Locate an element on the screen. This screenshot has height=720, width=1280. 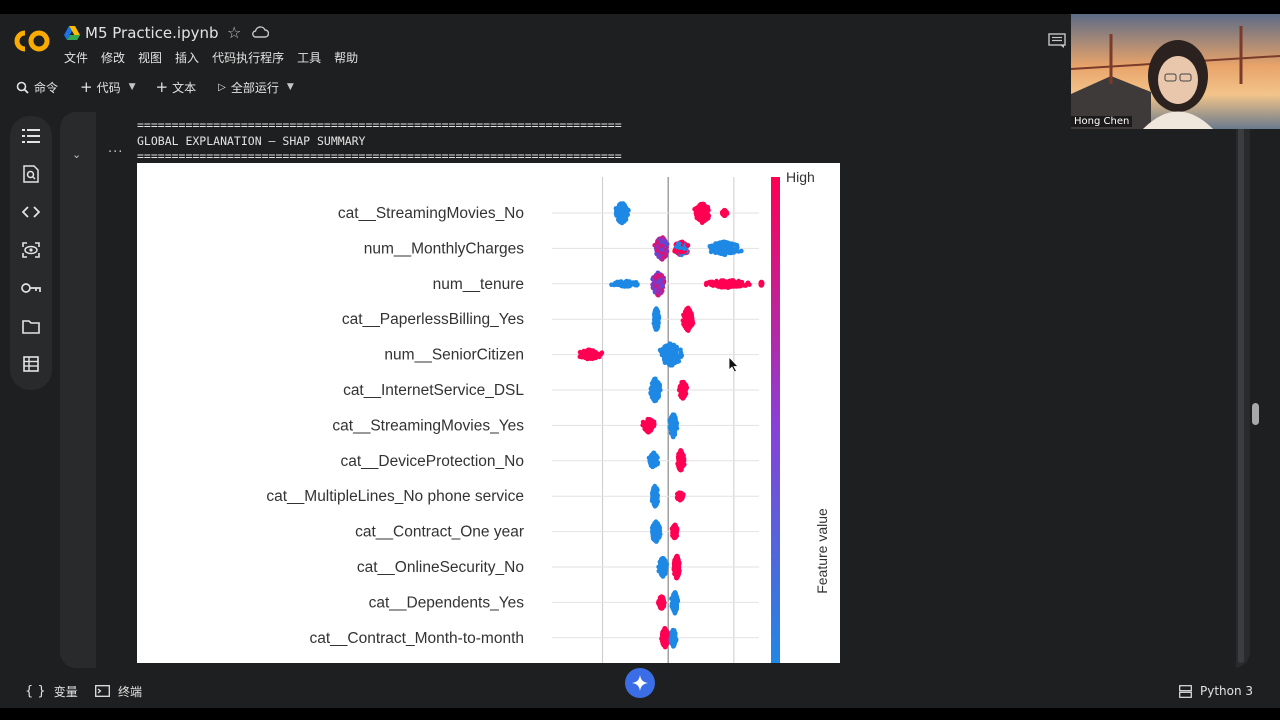
cell-scrollbar is located at coordinates (1241, 395).